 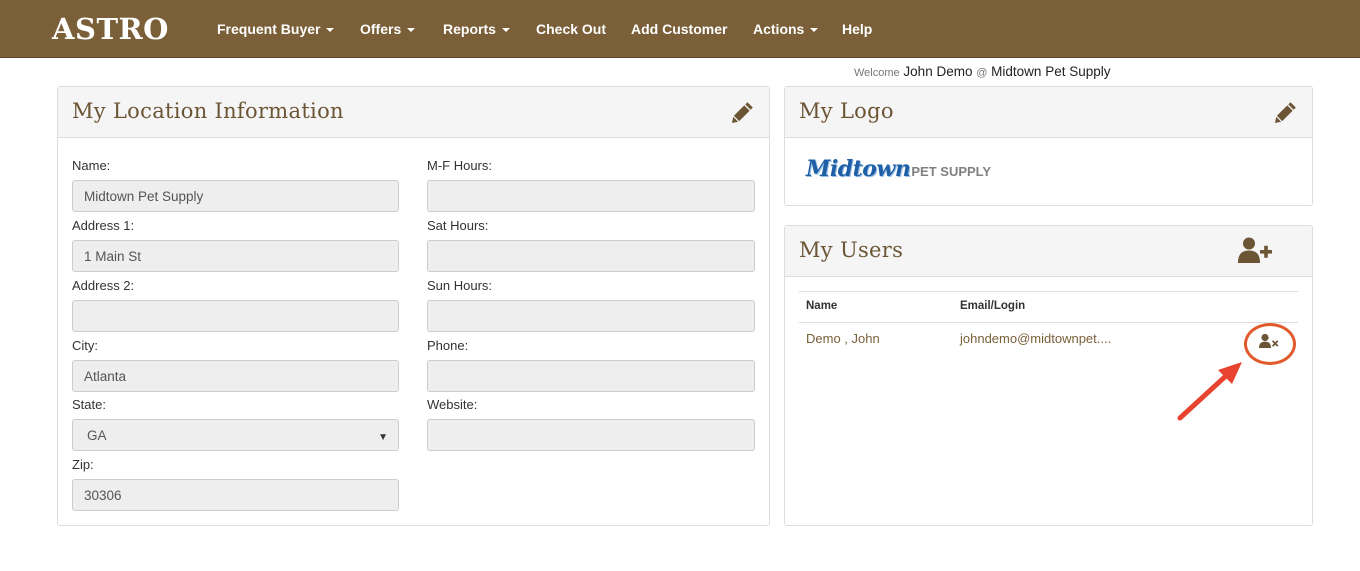 What do you see at coordinates (458, 225) in the screenshot?
I see `sat-hours-label: Sat Hours:` at bounding box center [458, 225].